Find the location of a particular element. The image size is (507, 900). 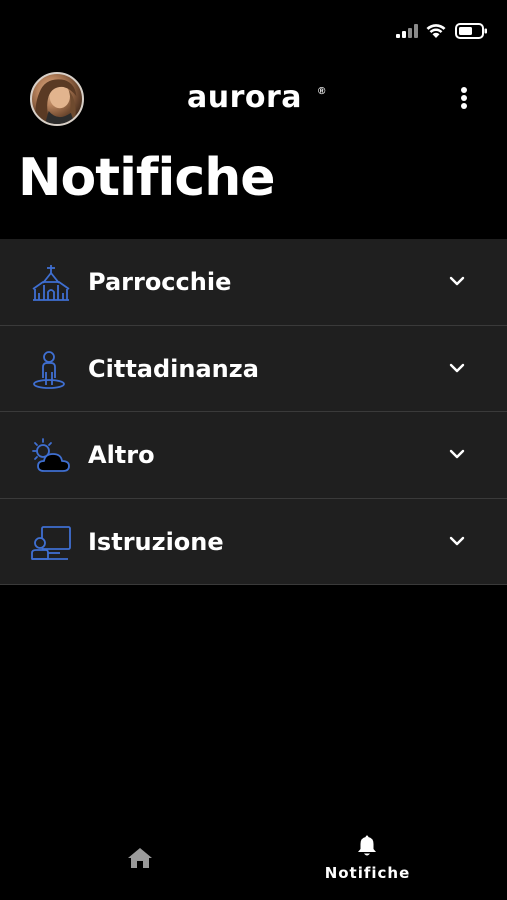

app-logo: aurora is located at coordinates (245, 97).